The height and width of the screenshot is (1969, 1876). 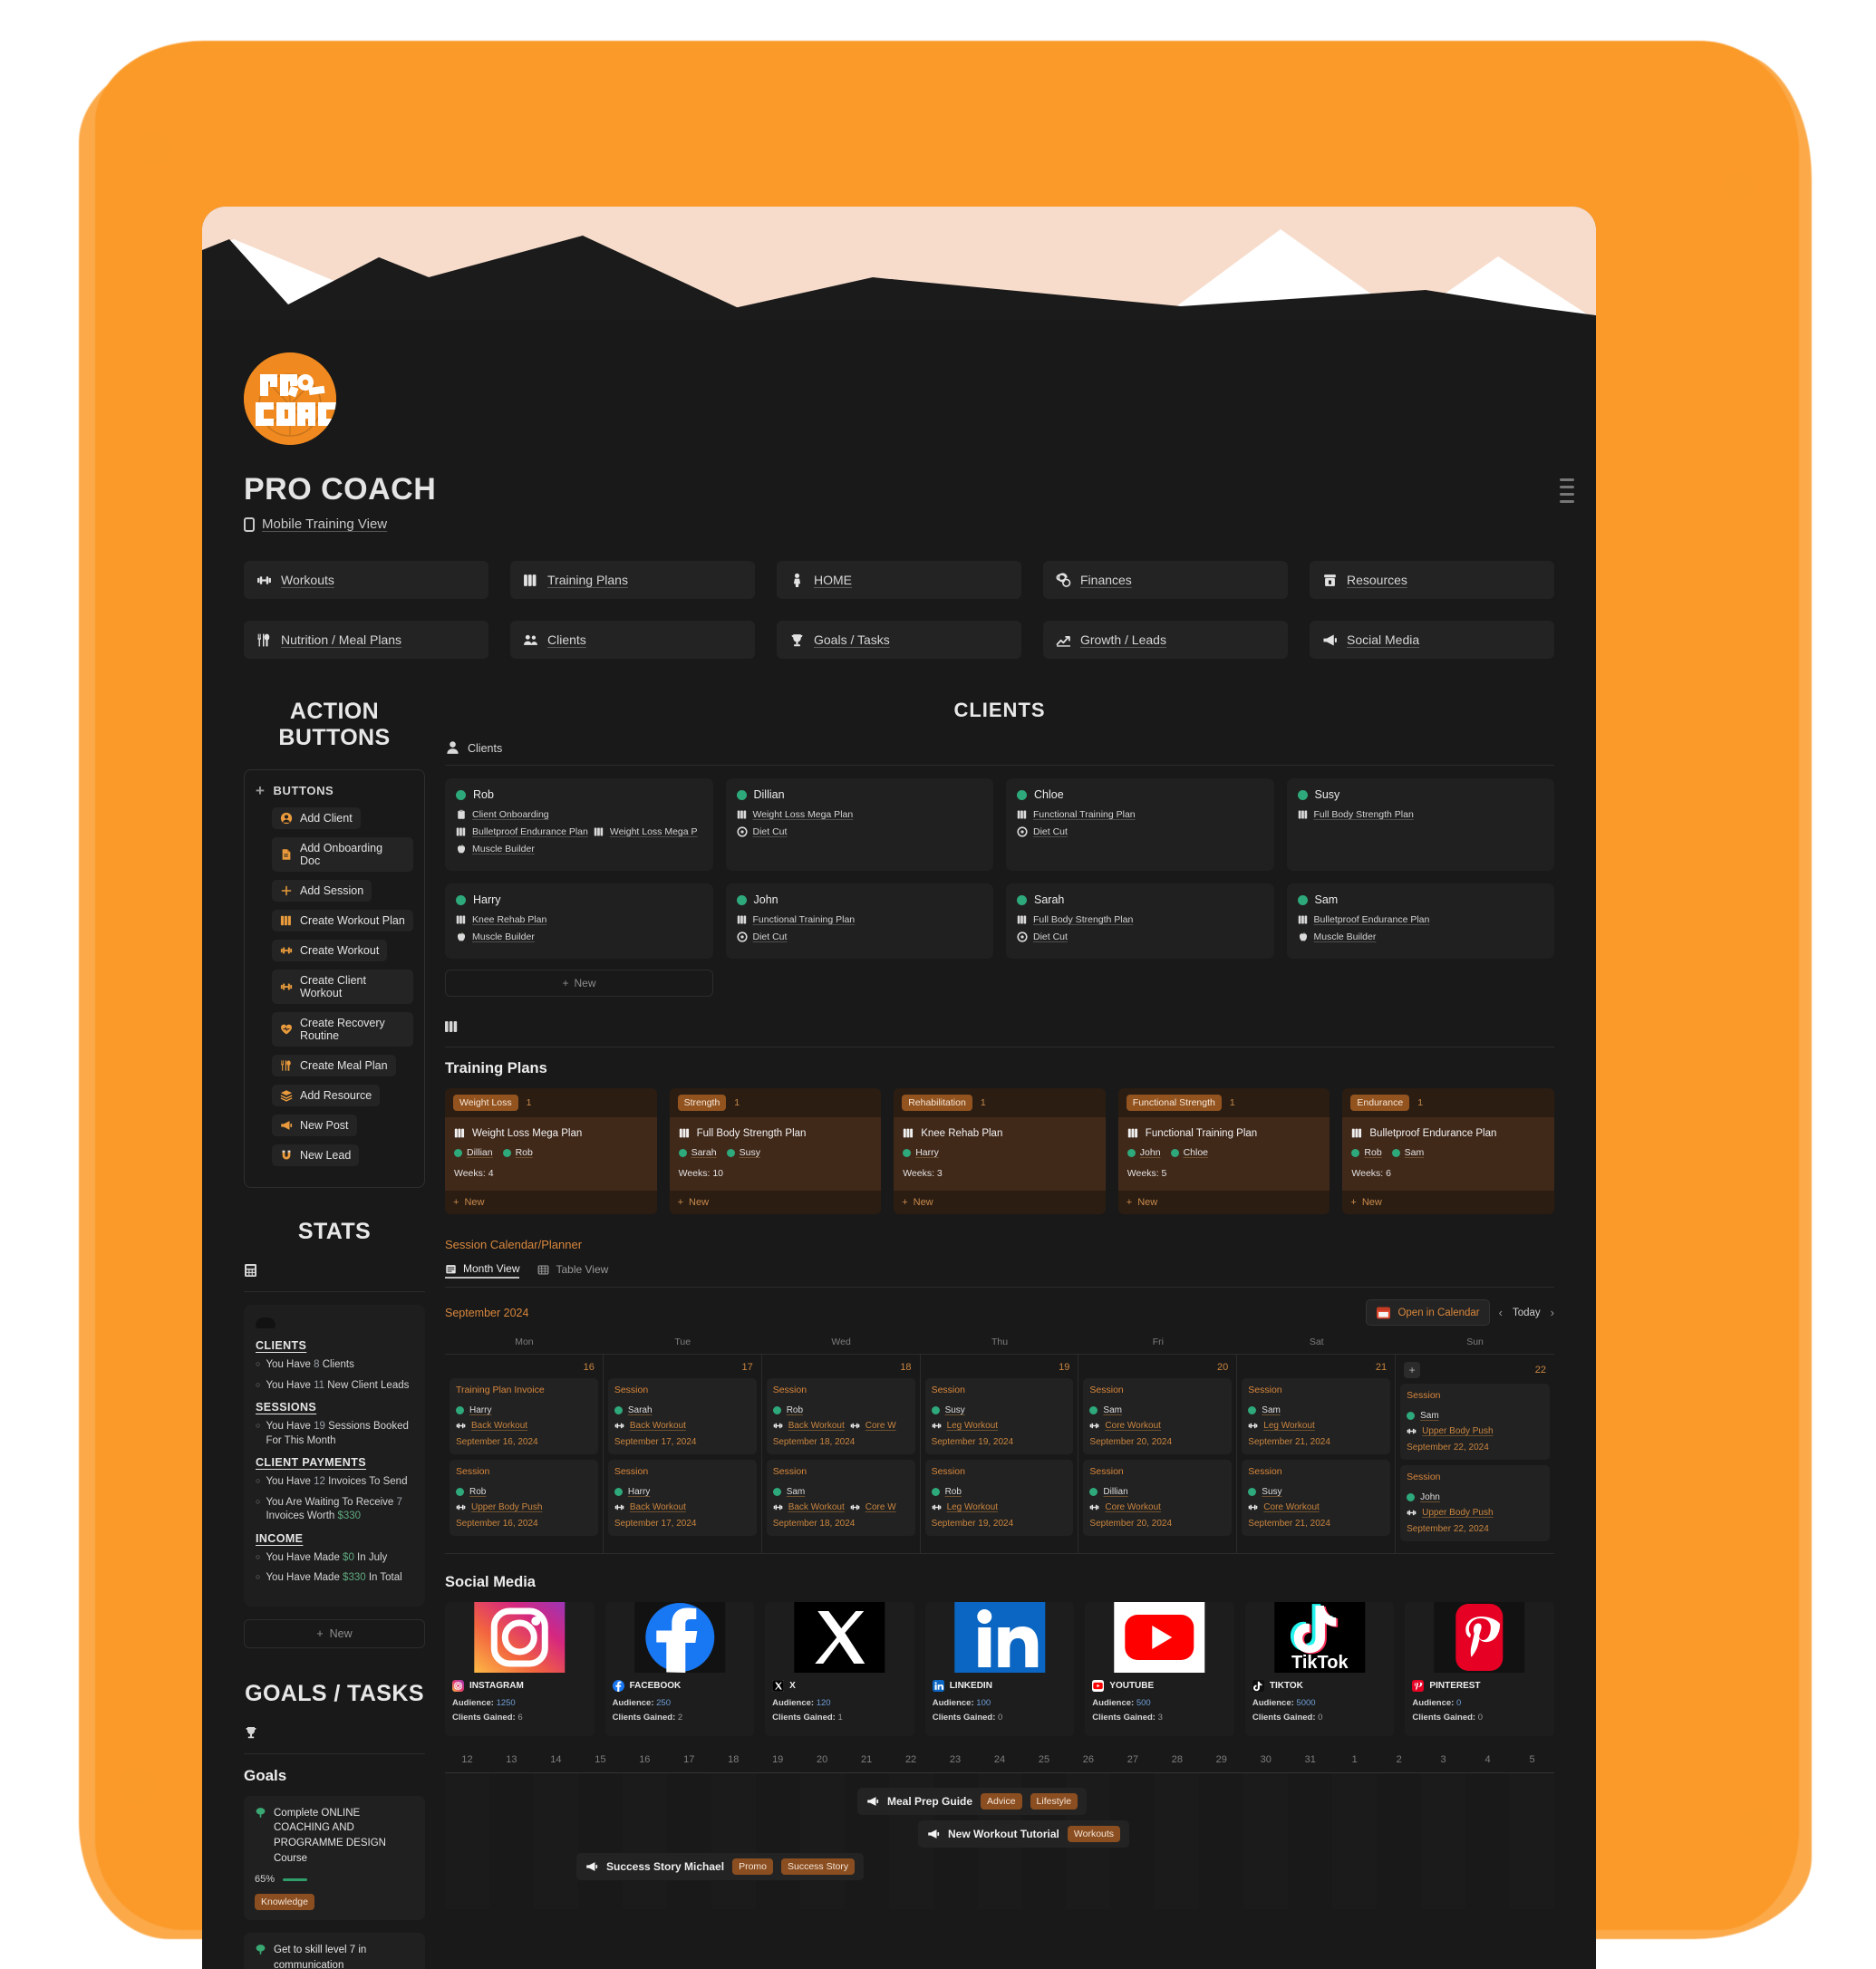 What do you see at coordinates (322, 891) in the screenshot?
I see `action-button-add-session: Add Session` at bounding box center [322, 891].